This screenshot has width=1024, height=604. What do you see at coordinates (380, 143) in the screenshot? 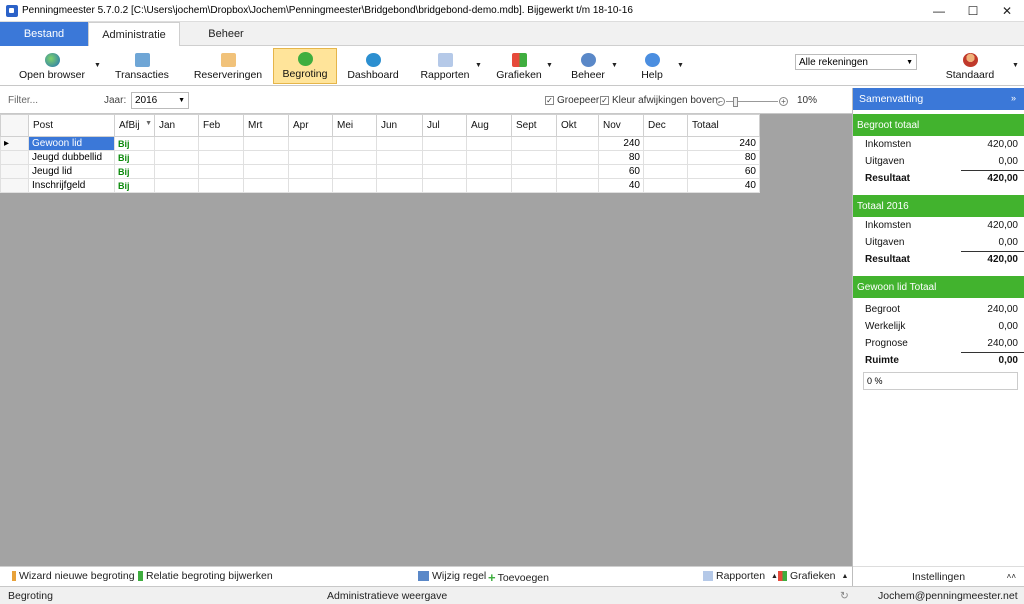
I see `table-row: ▸ Gewoon lid Bij 240 240` at bounding box center [380, 143].